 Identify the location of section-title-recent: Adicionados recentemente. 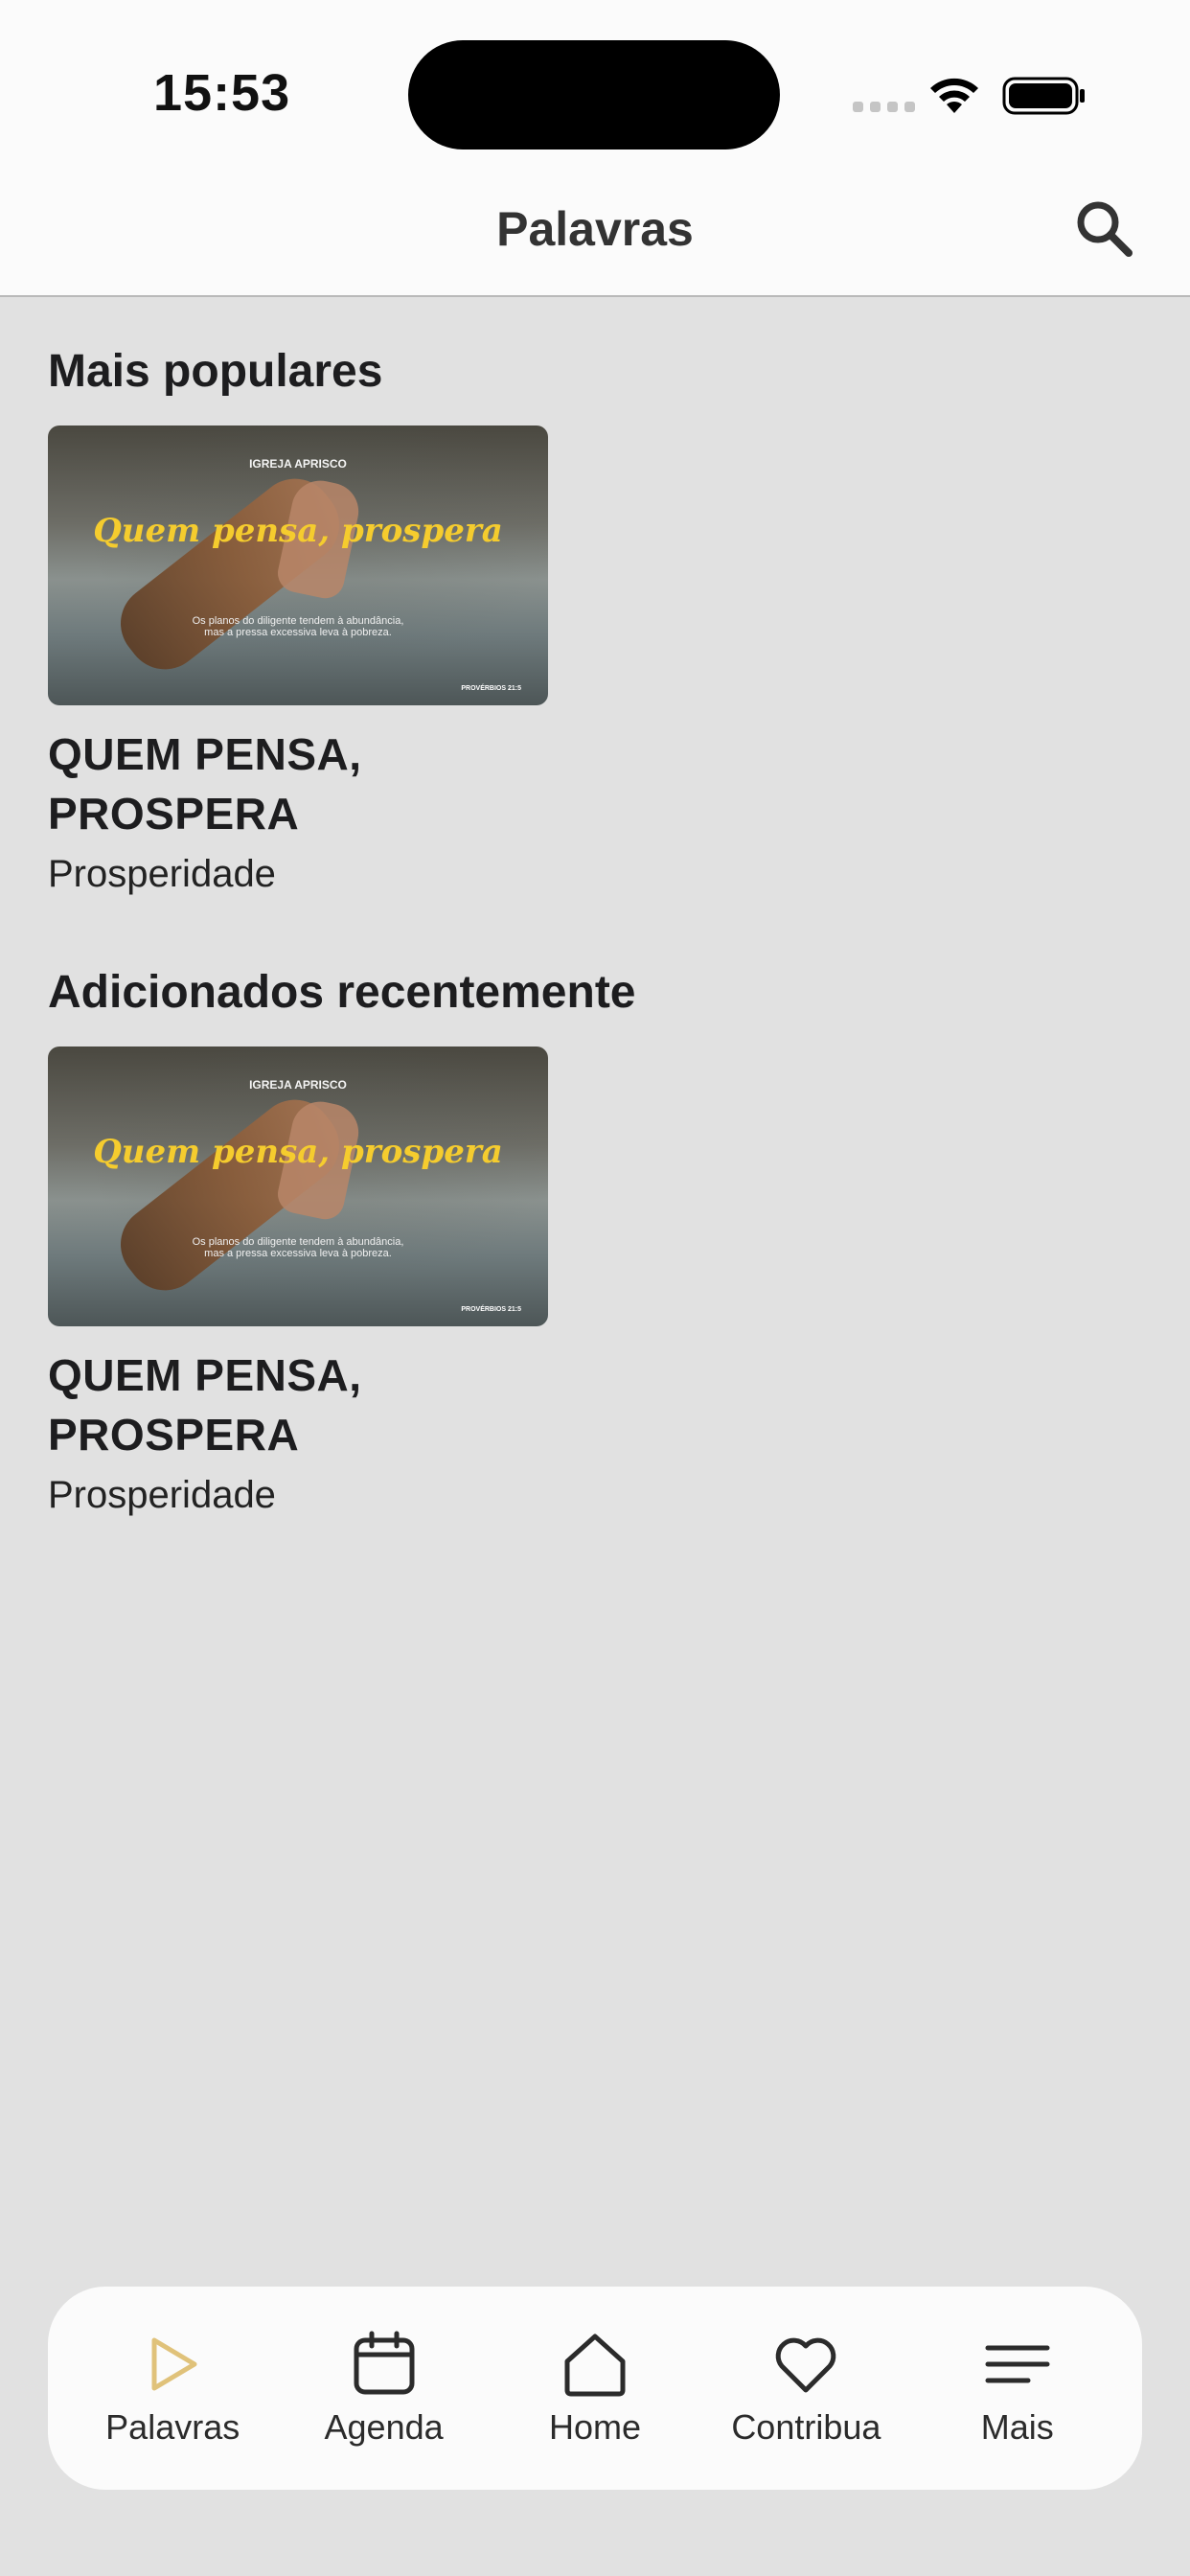
(342, 993).